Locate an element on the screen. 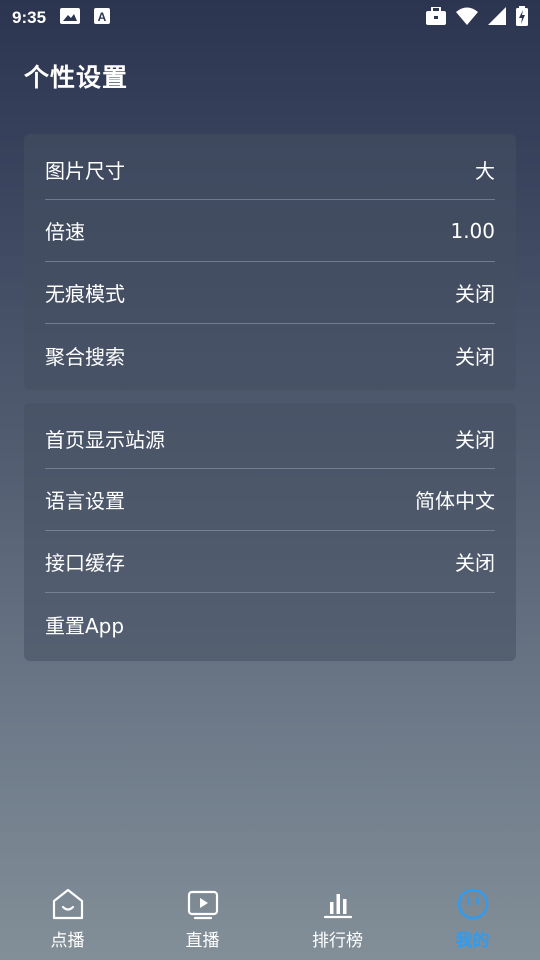  status-time: 9:35 is located at coordinates (29, 17).